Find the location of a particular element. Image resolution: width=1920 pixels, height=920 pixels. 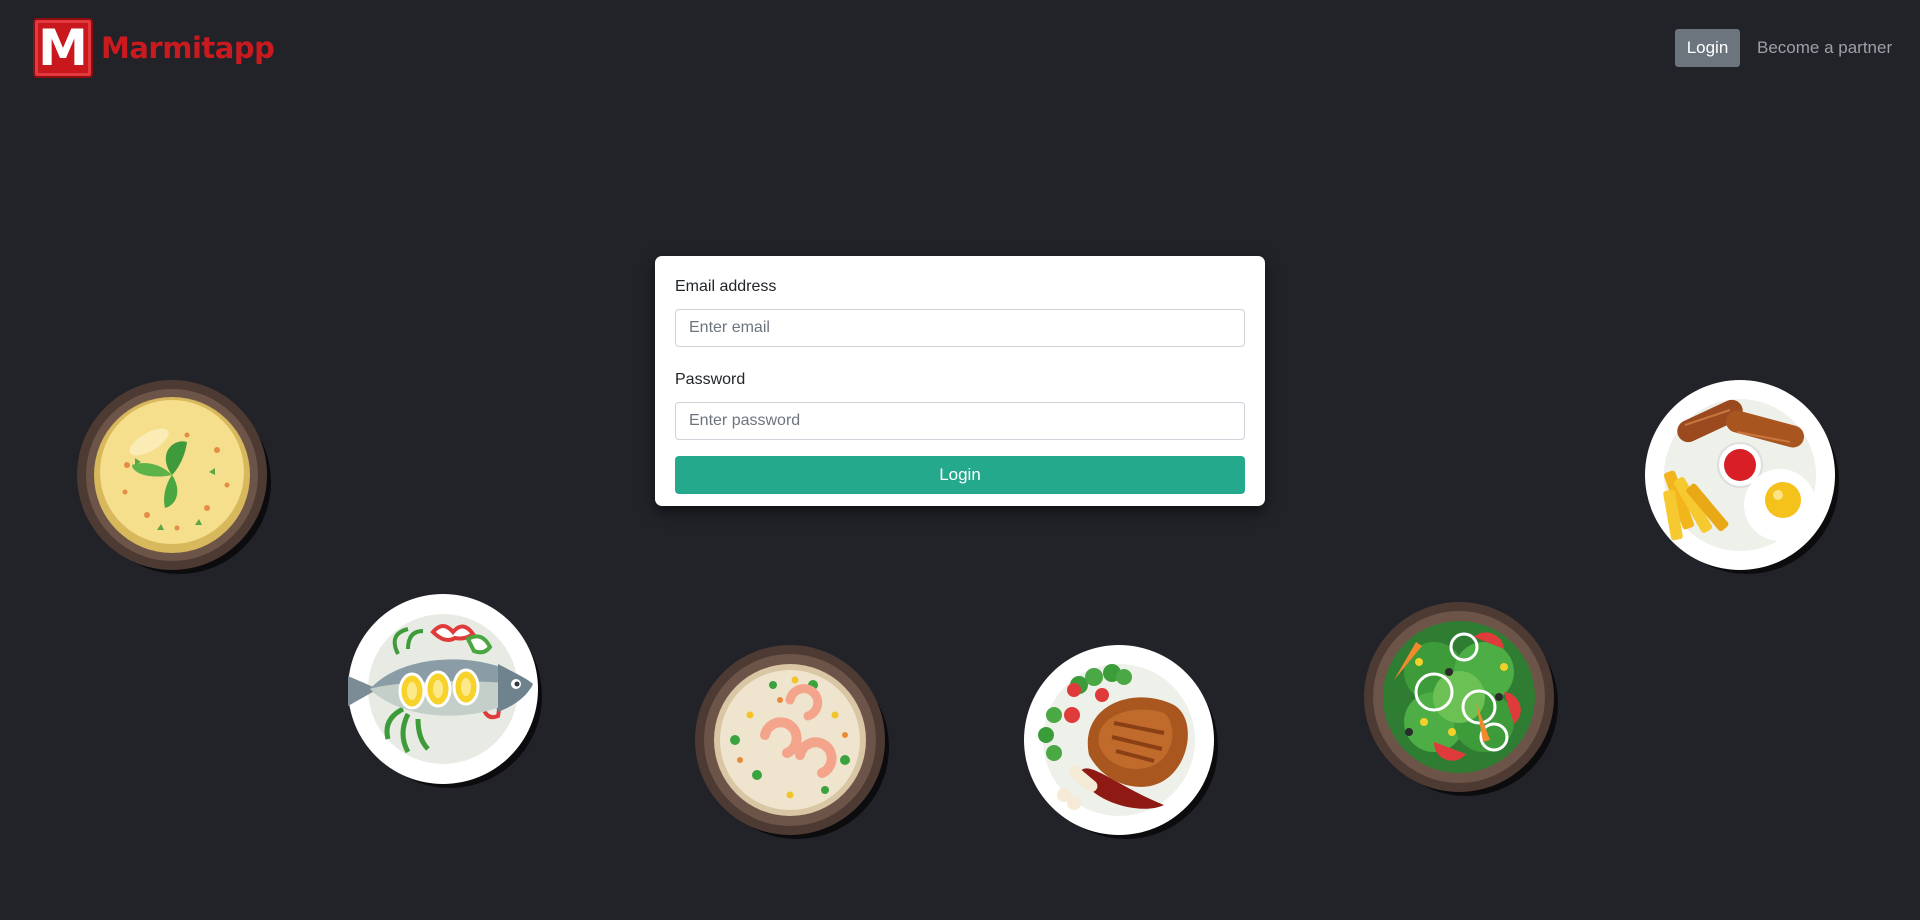

brand-logo-icon: M is located at coordinates (63, 48).